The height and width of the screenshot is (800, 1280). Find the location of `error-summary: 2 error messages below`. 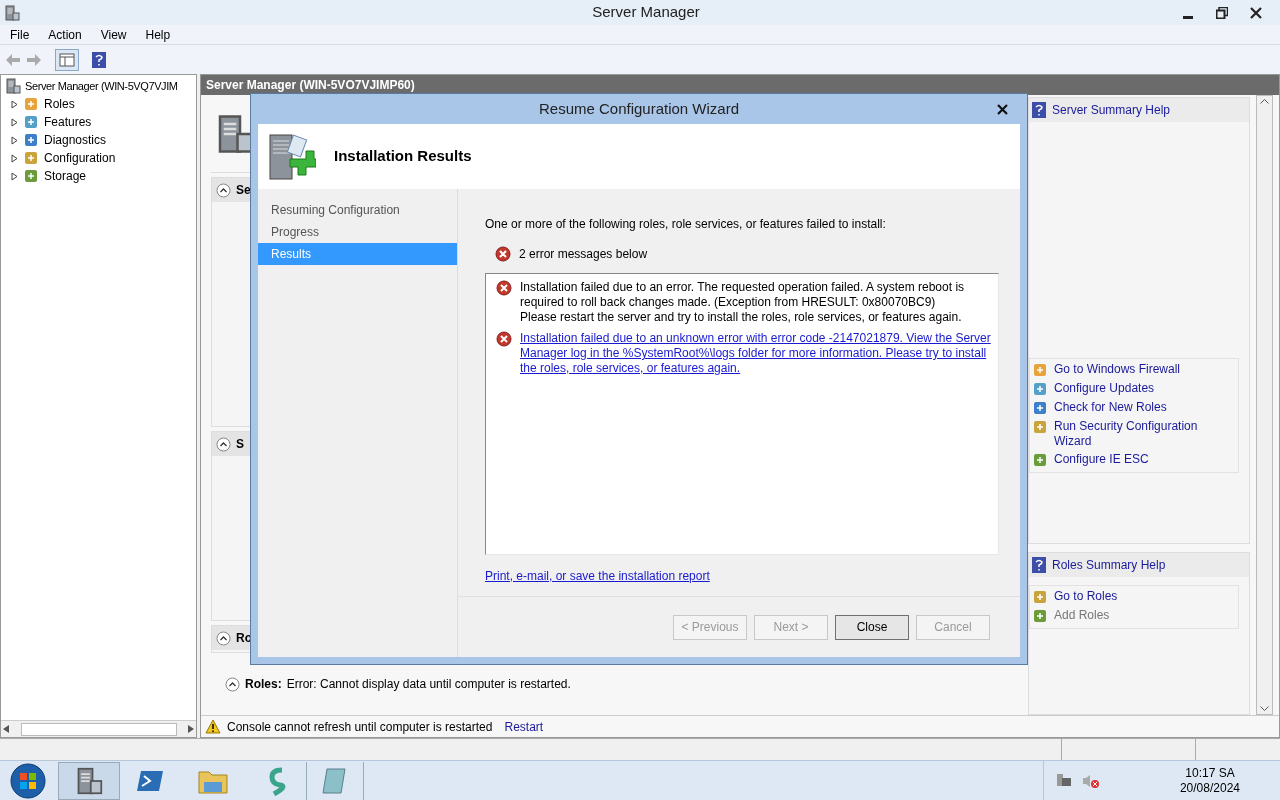

error-summary: 2 error messages below is located at coordinates (583, 254).